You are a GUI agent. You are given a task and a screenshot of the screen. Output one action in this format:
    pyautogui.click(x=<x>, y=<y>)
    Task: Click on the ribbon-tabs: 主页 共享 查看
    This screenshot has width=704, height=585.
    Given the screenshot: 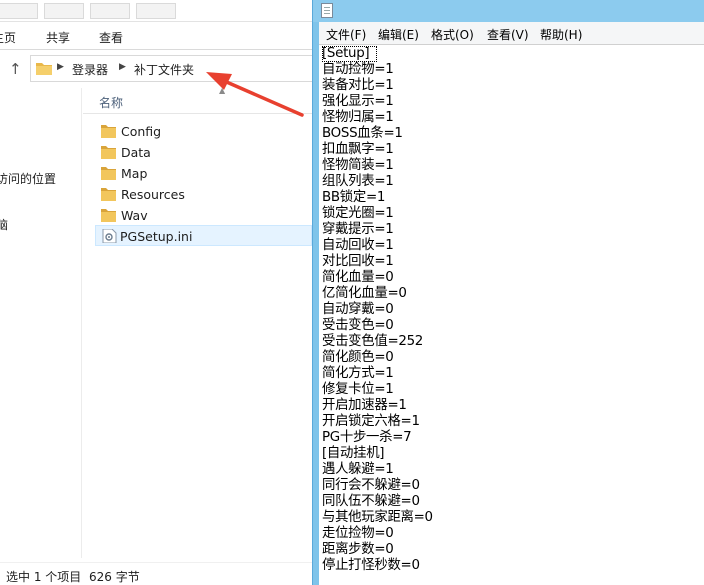 What is the action you would take?
    pyautogui.click(x=156, y=36)
    